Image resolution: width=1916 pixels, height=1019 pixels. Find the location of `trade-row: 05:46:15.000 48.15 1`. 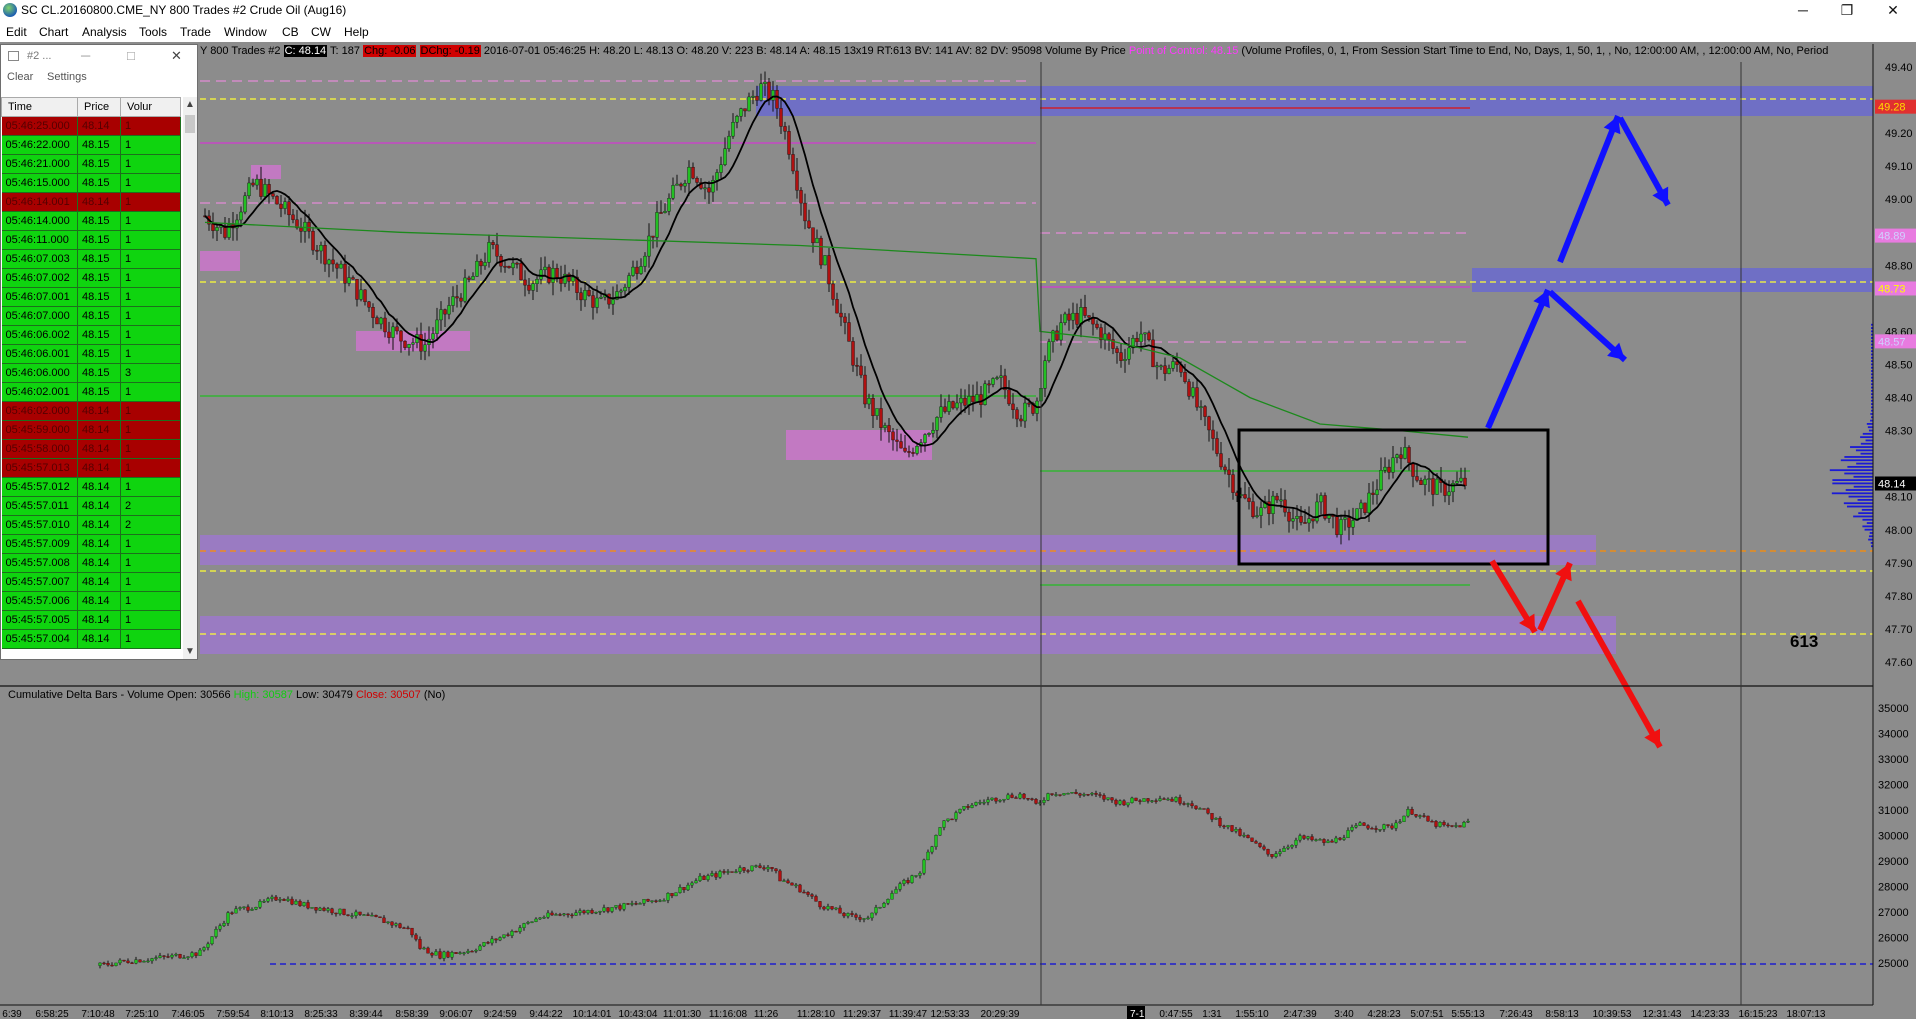

trade-row: 05:46:15.000 48.15 1 is located at coordinates (91, 183).